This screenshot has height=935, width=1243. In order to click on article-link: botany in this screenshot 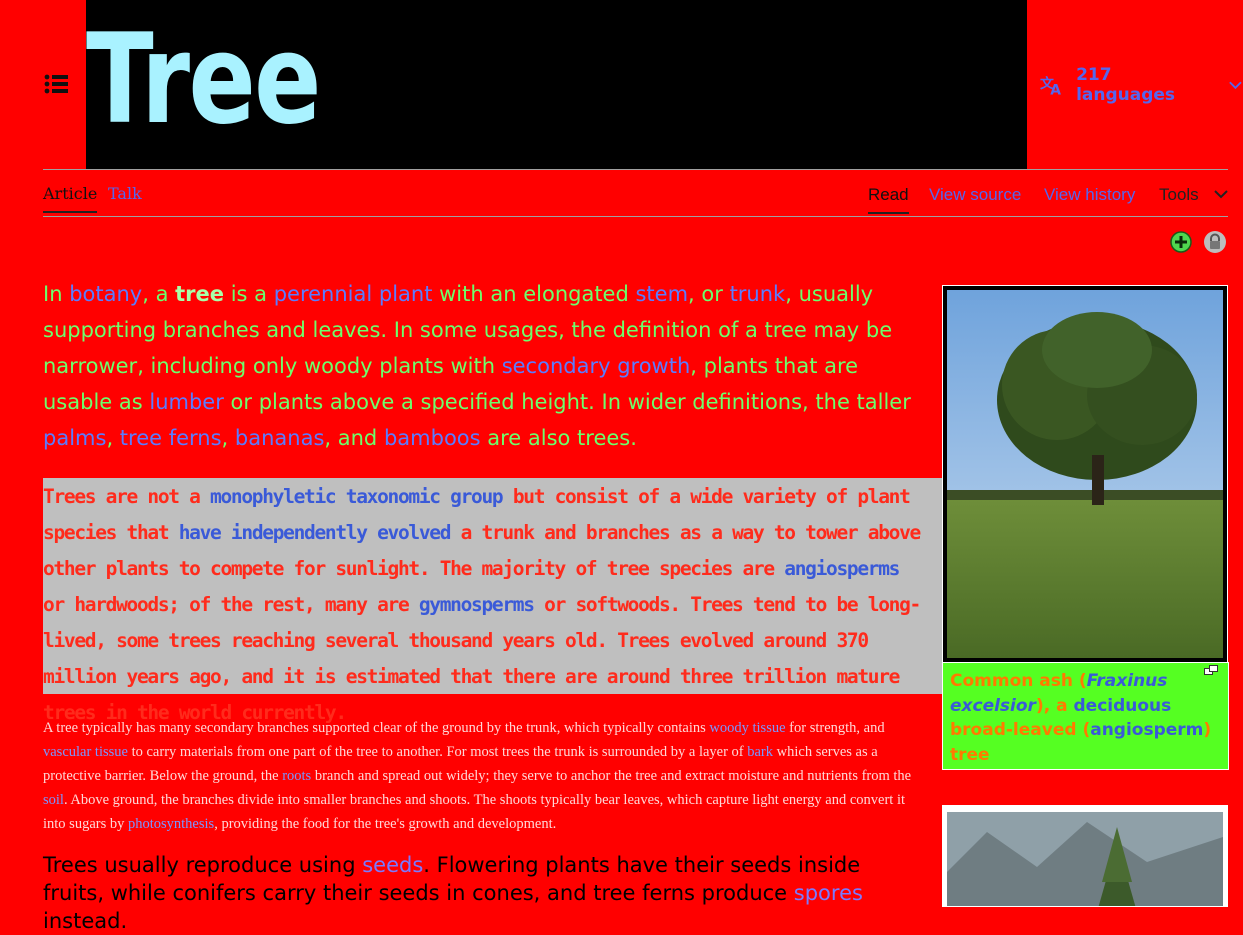, I will do `click(105, 294)`.